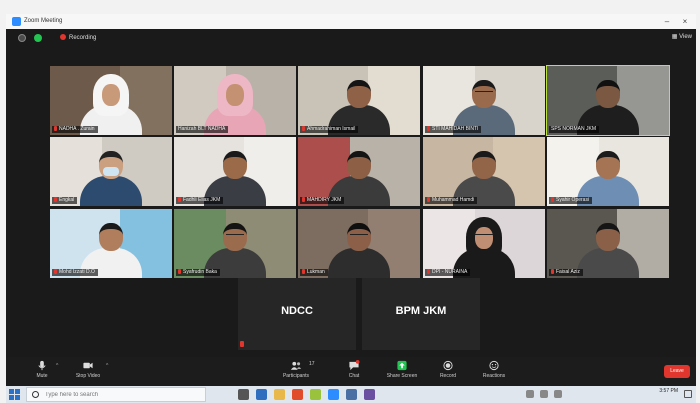 This screenshot has height=403, width=700. I want to click on participant-tile: Syahir Operasi, so click(608, 171).